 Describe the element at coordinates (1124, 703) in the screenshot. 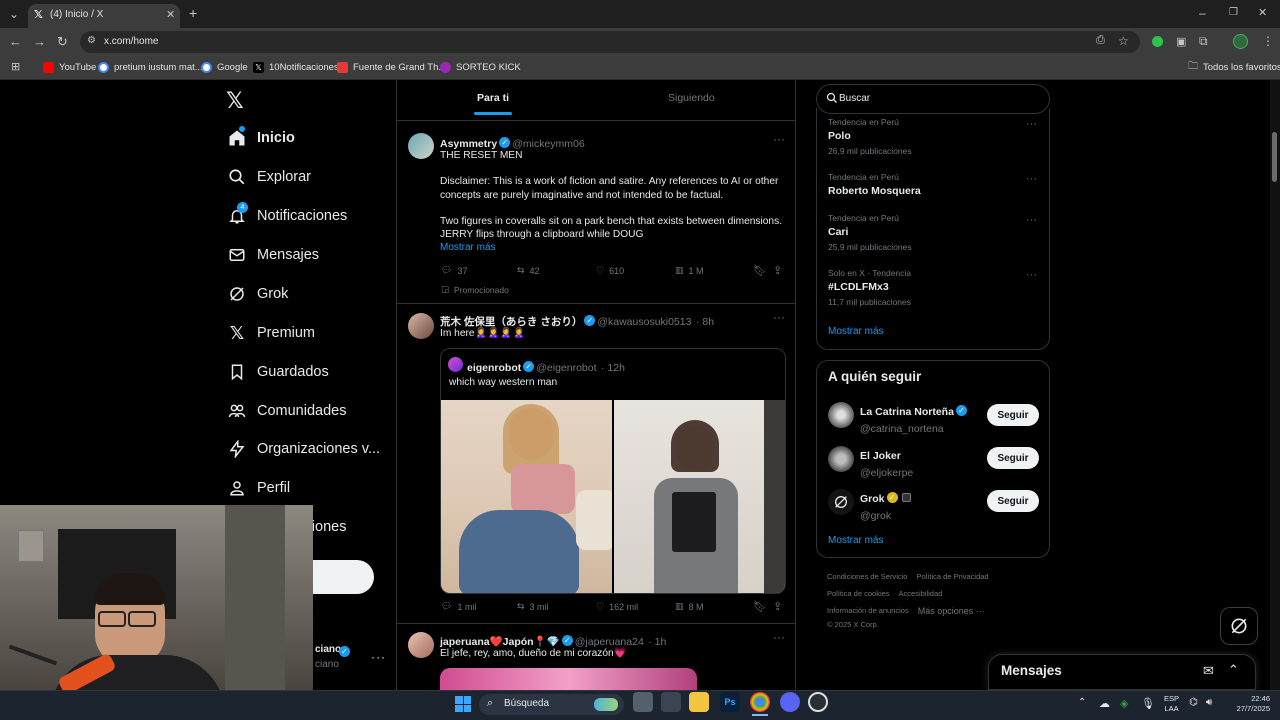

I see `tray-app-icon: ◈` at that location.